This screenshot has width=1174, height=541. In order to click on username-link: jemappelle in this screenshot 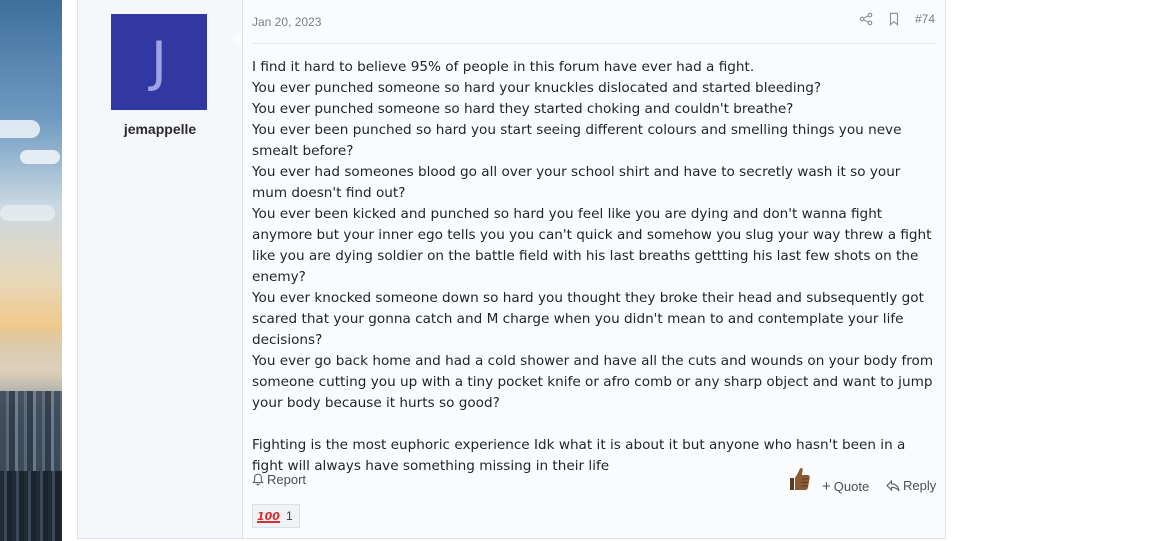, I will do `click(160, 129)`.